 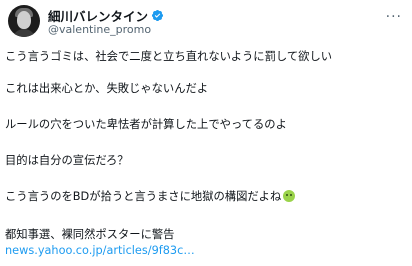 I want to click on more-options-icon: ···, so click(x=394, y=17).